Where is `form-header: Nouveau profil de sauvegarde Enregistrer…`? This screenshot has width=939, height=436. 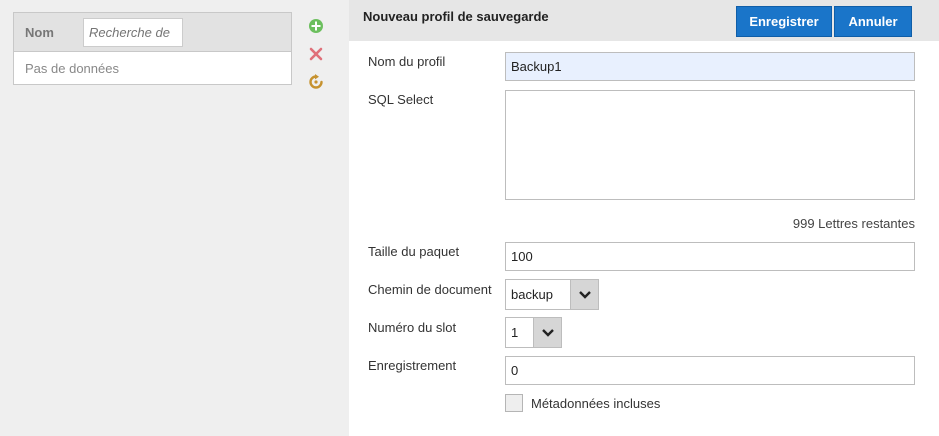
form-header: Nouveau profil de sauvegarde Enregistrer… is located at coordinates (644, 20).